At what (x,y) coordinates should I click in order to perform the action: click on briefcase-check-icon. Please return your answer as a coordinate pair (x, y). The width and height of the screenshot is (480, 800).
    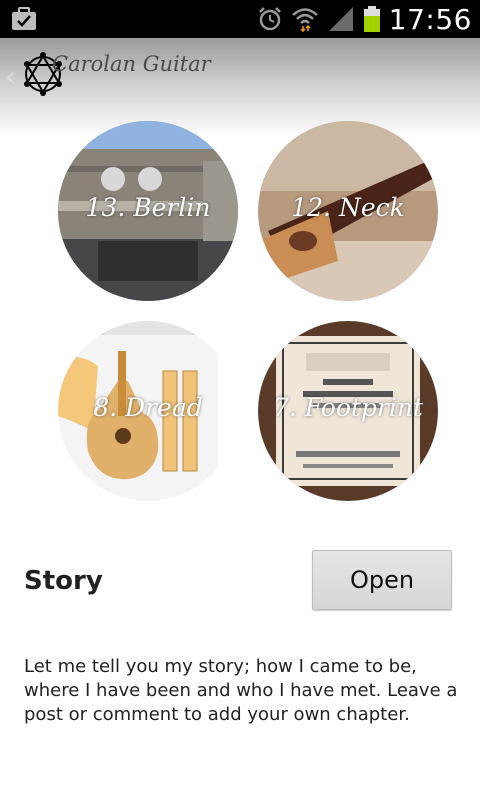
    Looking at the image, I should click on (24, 18).